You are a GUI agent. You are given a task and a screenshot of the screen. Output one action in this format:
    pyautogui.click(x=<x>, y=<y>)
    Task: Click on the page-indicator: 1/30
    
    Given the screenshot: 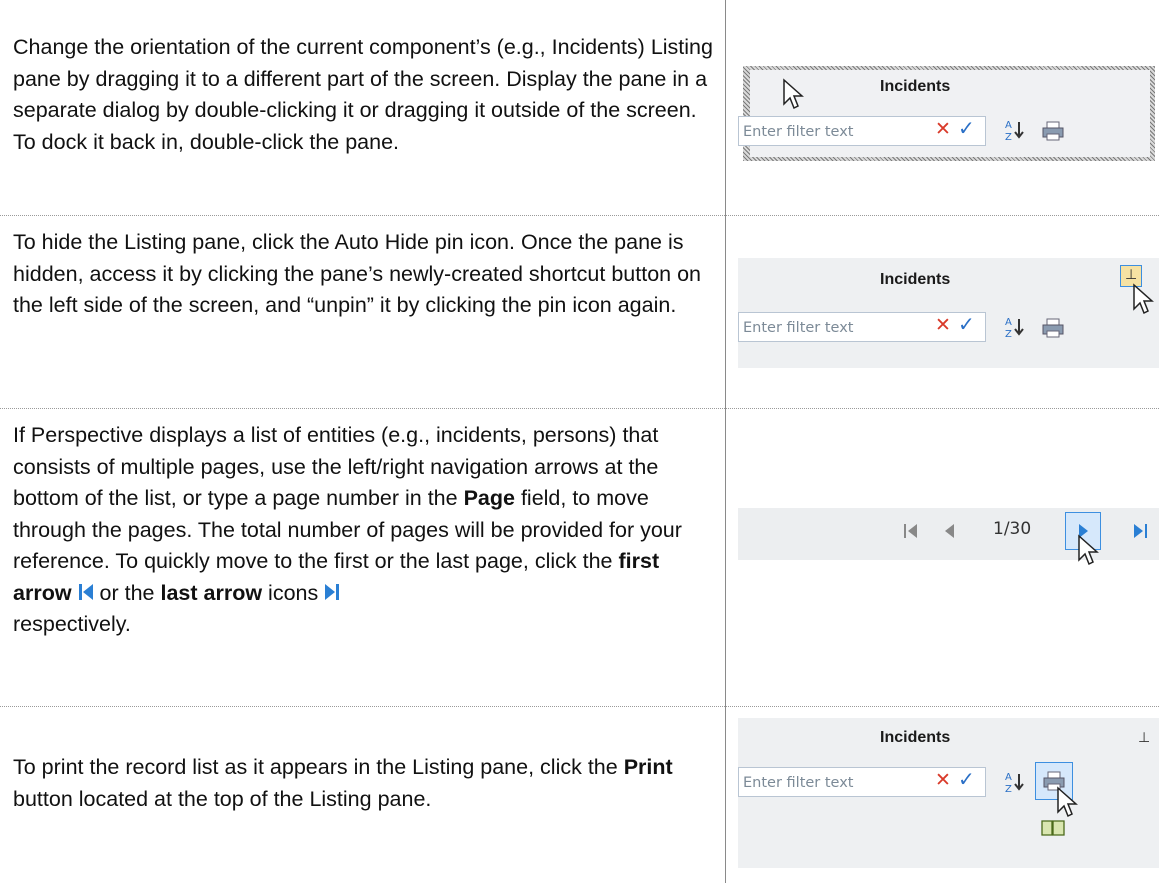 What is the action you would take?
    pyautogui.click(x=1012, y=529)
    